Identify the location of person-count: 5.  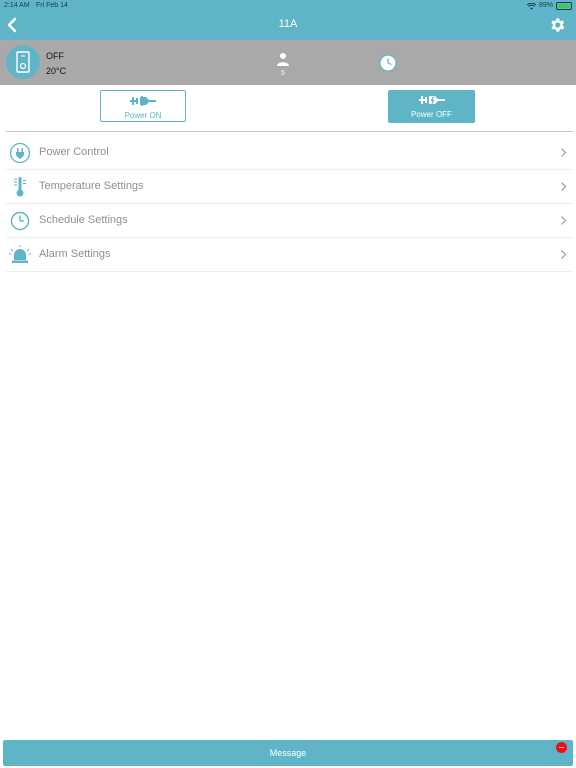
(283, 73).